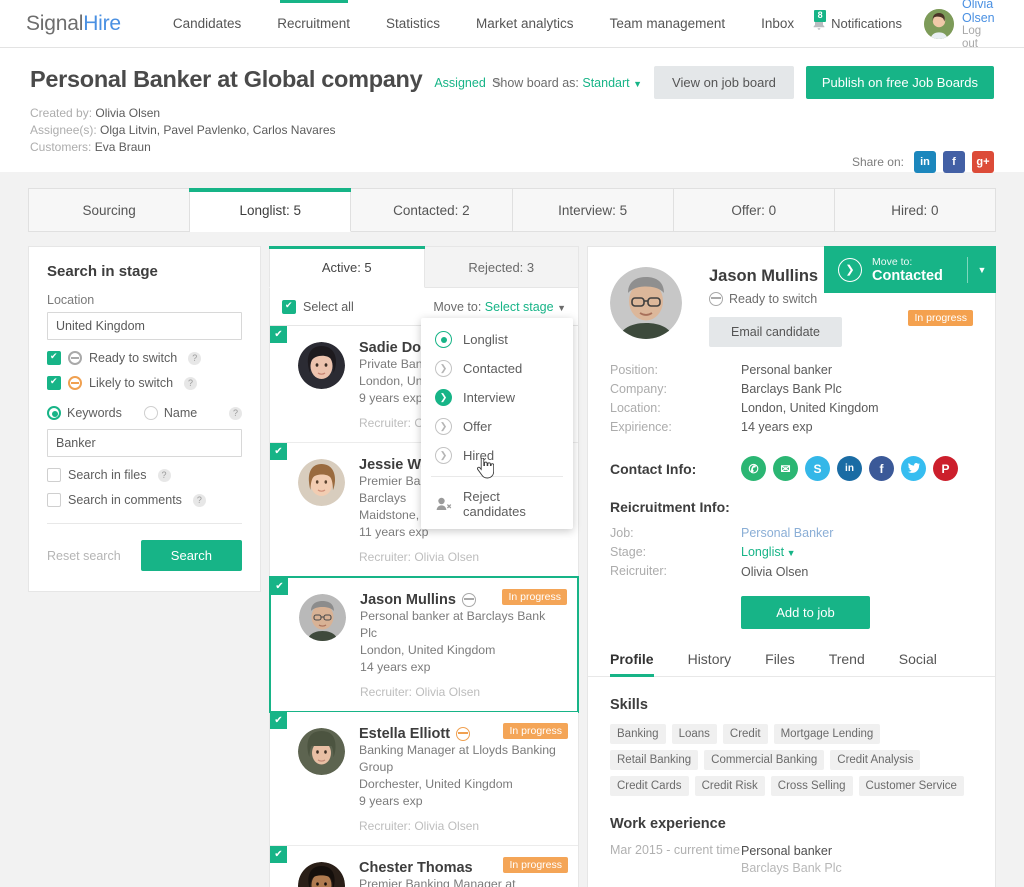 The image size is (1024, 887). Describe the element at coordinates (144, 326) in the screenshot. I see `location-input` at that location.